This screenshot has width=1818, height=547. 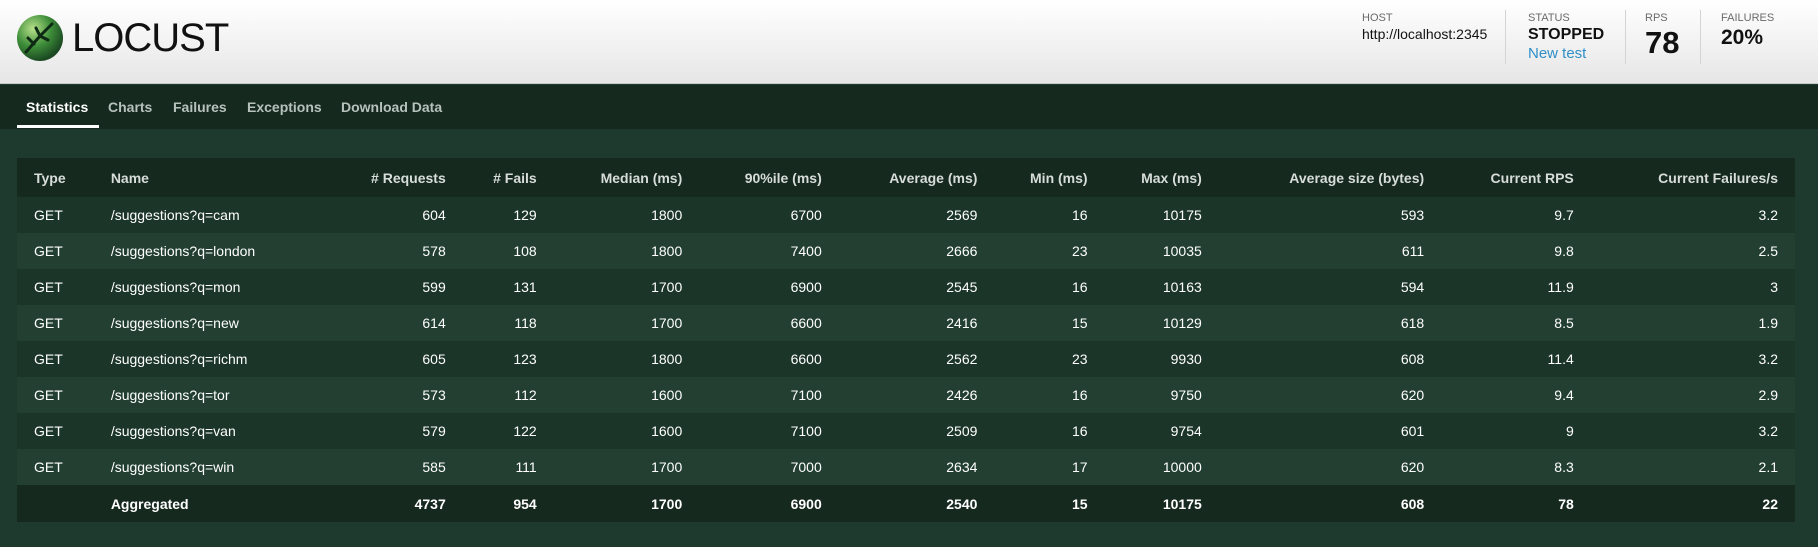 I want to click on table-cell: /suggestions?q=london, so click(x=183, y=251).